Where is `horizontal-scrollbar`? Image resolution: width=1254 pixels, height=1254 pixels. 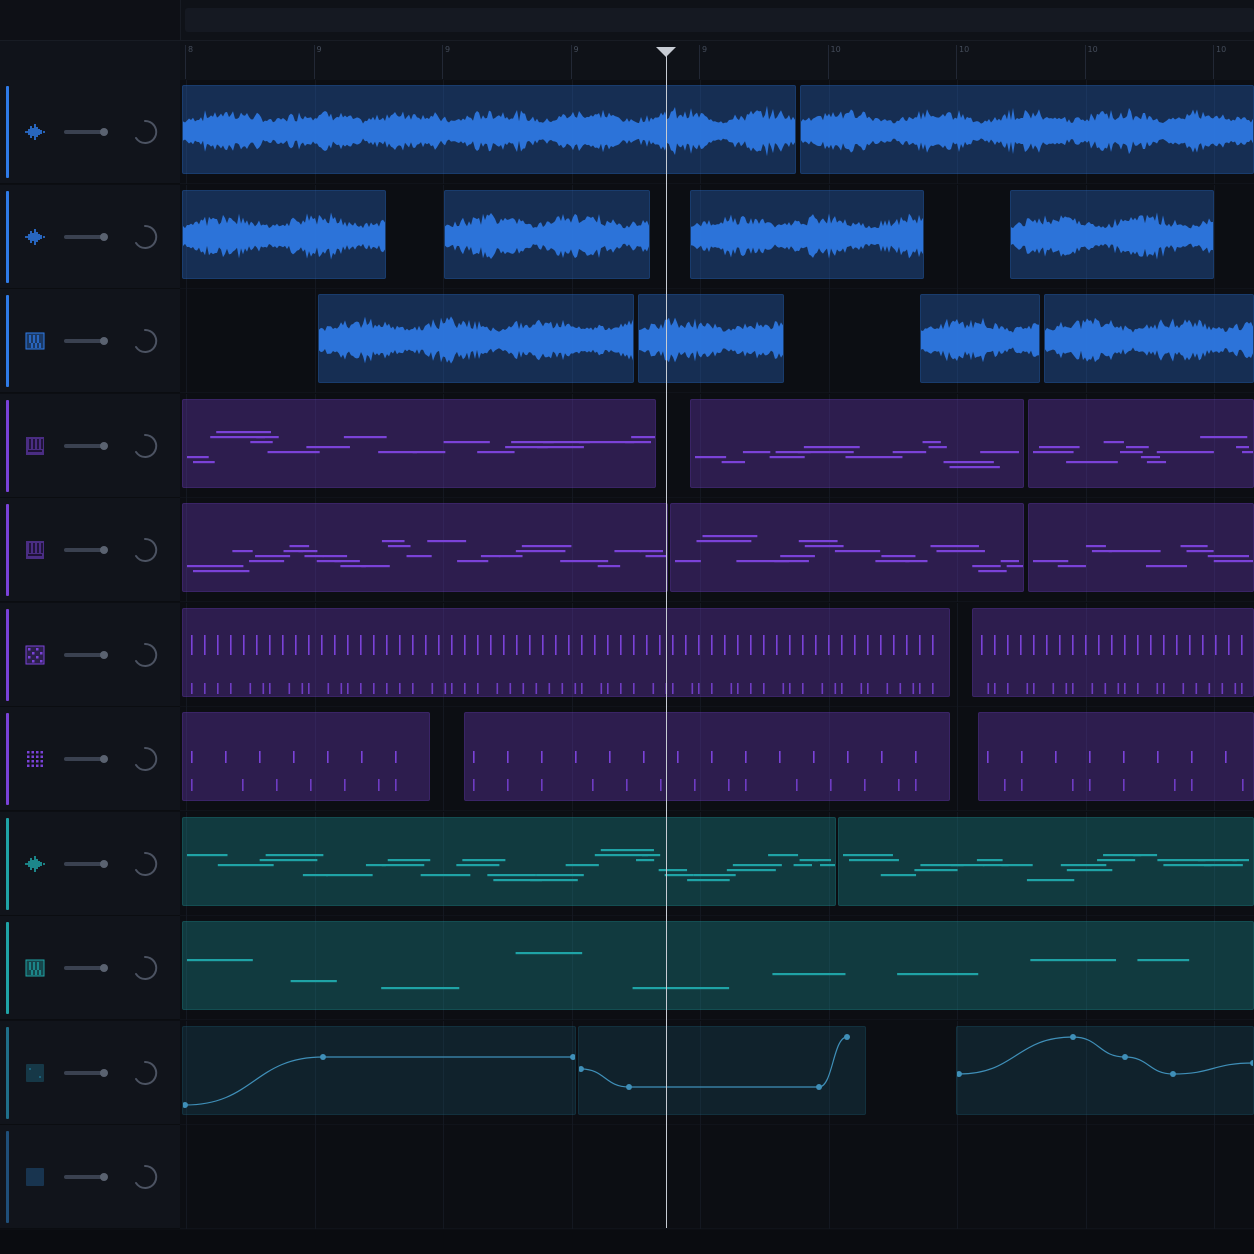 horizontal-scrollbar is located at coordinates (719, 20).